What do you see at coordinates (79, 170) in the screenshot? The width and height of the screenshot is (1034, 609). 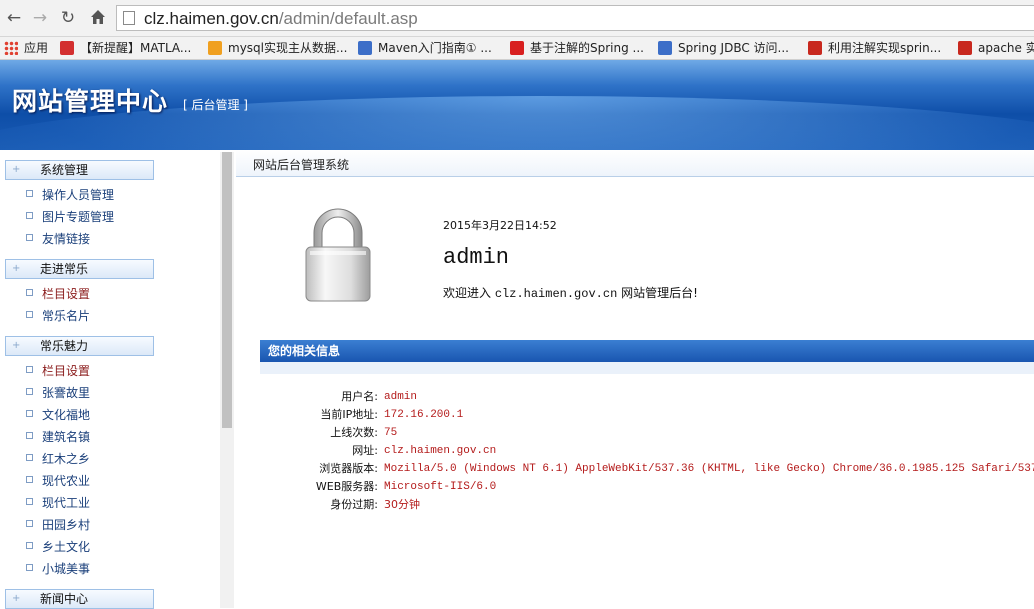 I see `menu-group-header: + 系统管理` at bounding box center [79, 170].